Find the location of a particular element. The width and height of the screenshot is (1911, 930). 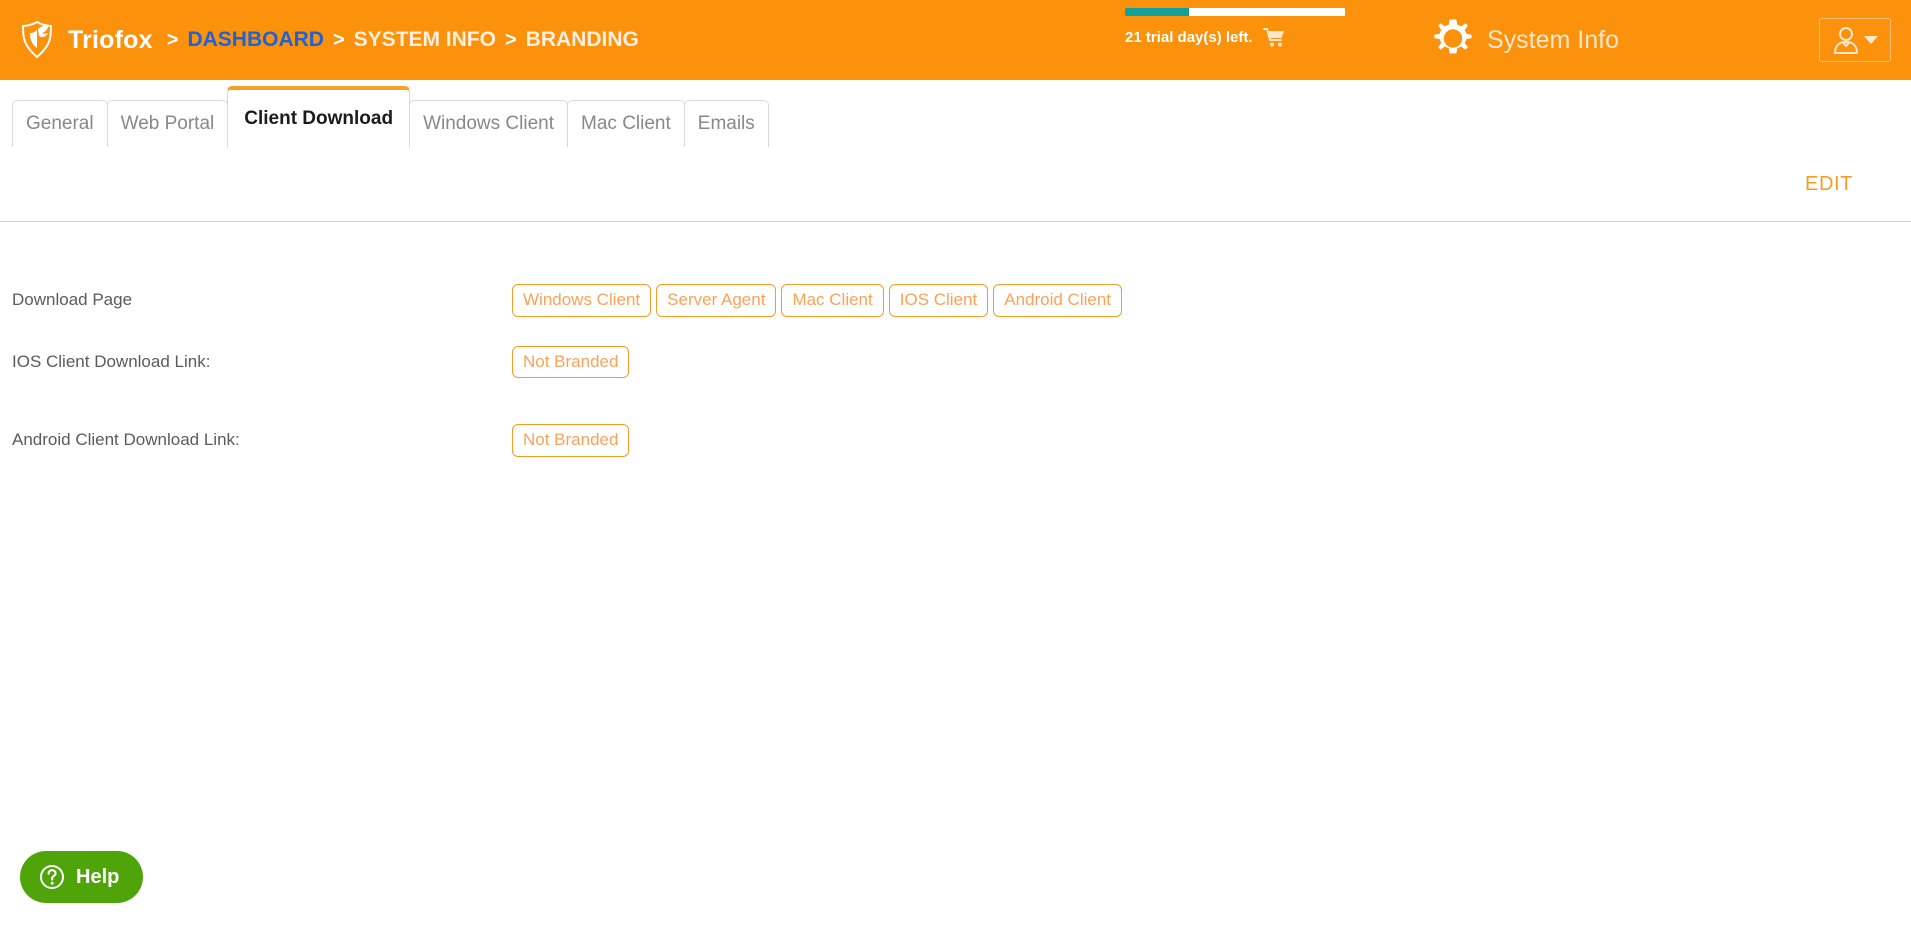

brand-name: Triofox is located at coordinates (110, 39).